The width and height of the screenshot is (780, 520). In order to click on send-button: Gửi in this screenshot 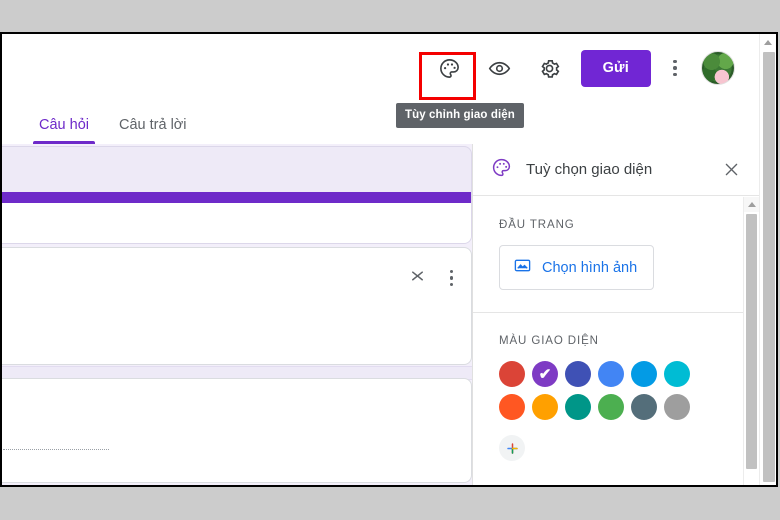, I will do `click(615, 68)`.